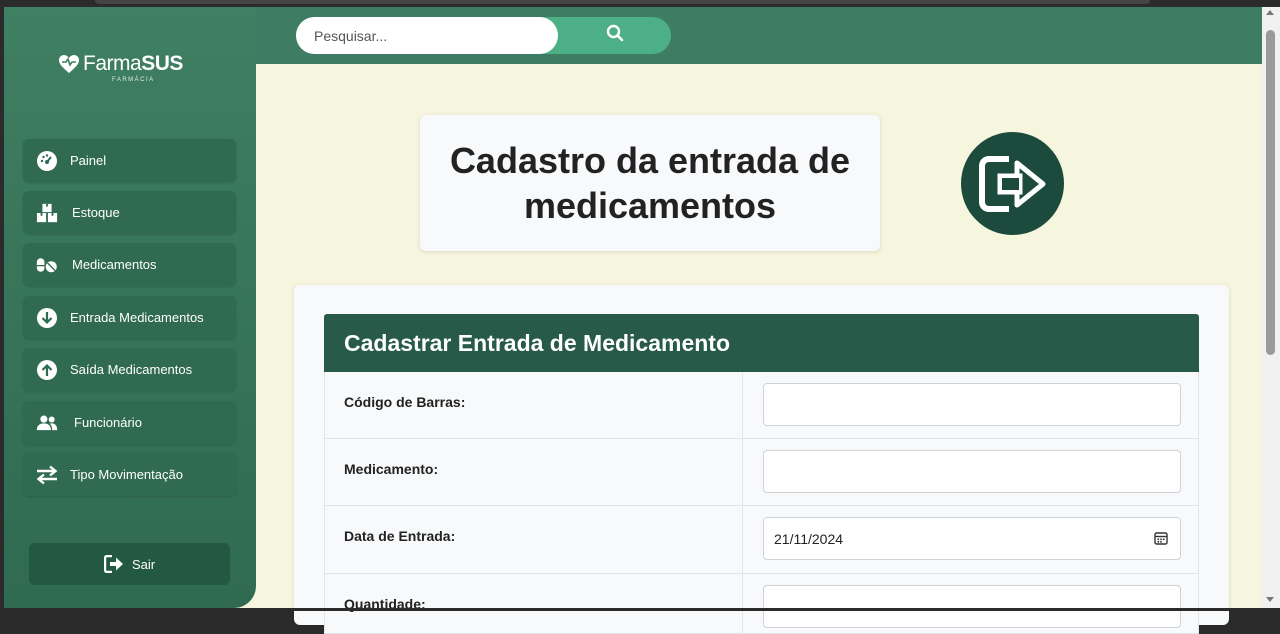  What do you see at coordinates (761, 604) in the screenshot?
I see `form-row-quantidade: Quantidade:` at bounding box center [761, 604].